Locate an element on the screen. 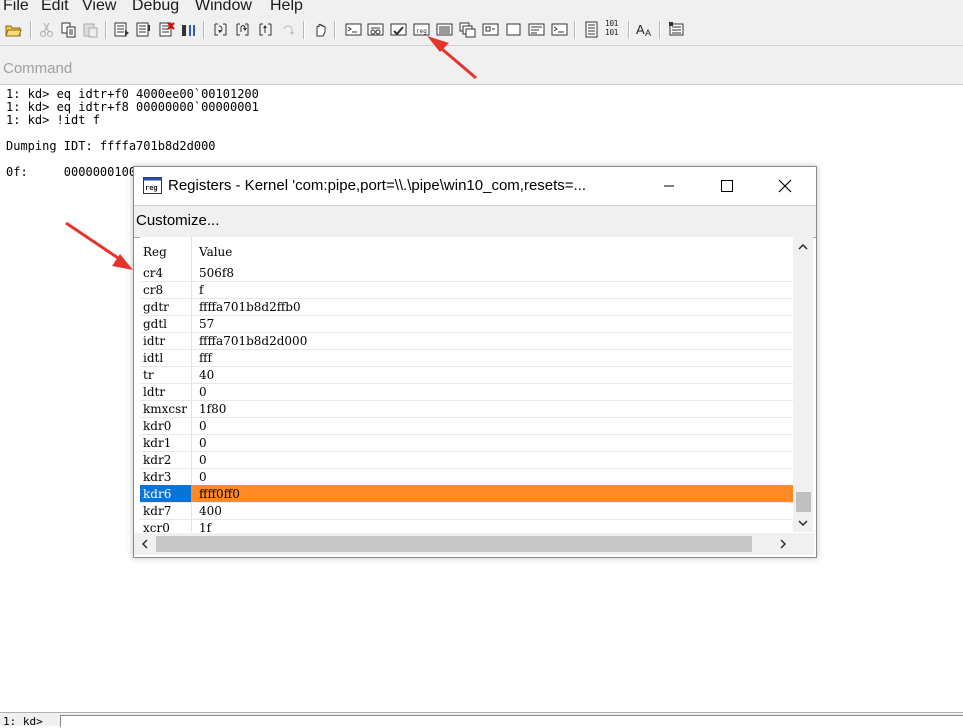 Image resolution: width=963 pixels, height=728 pixels. register-value: 40 is located at coordinates (206, 375).